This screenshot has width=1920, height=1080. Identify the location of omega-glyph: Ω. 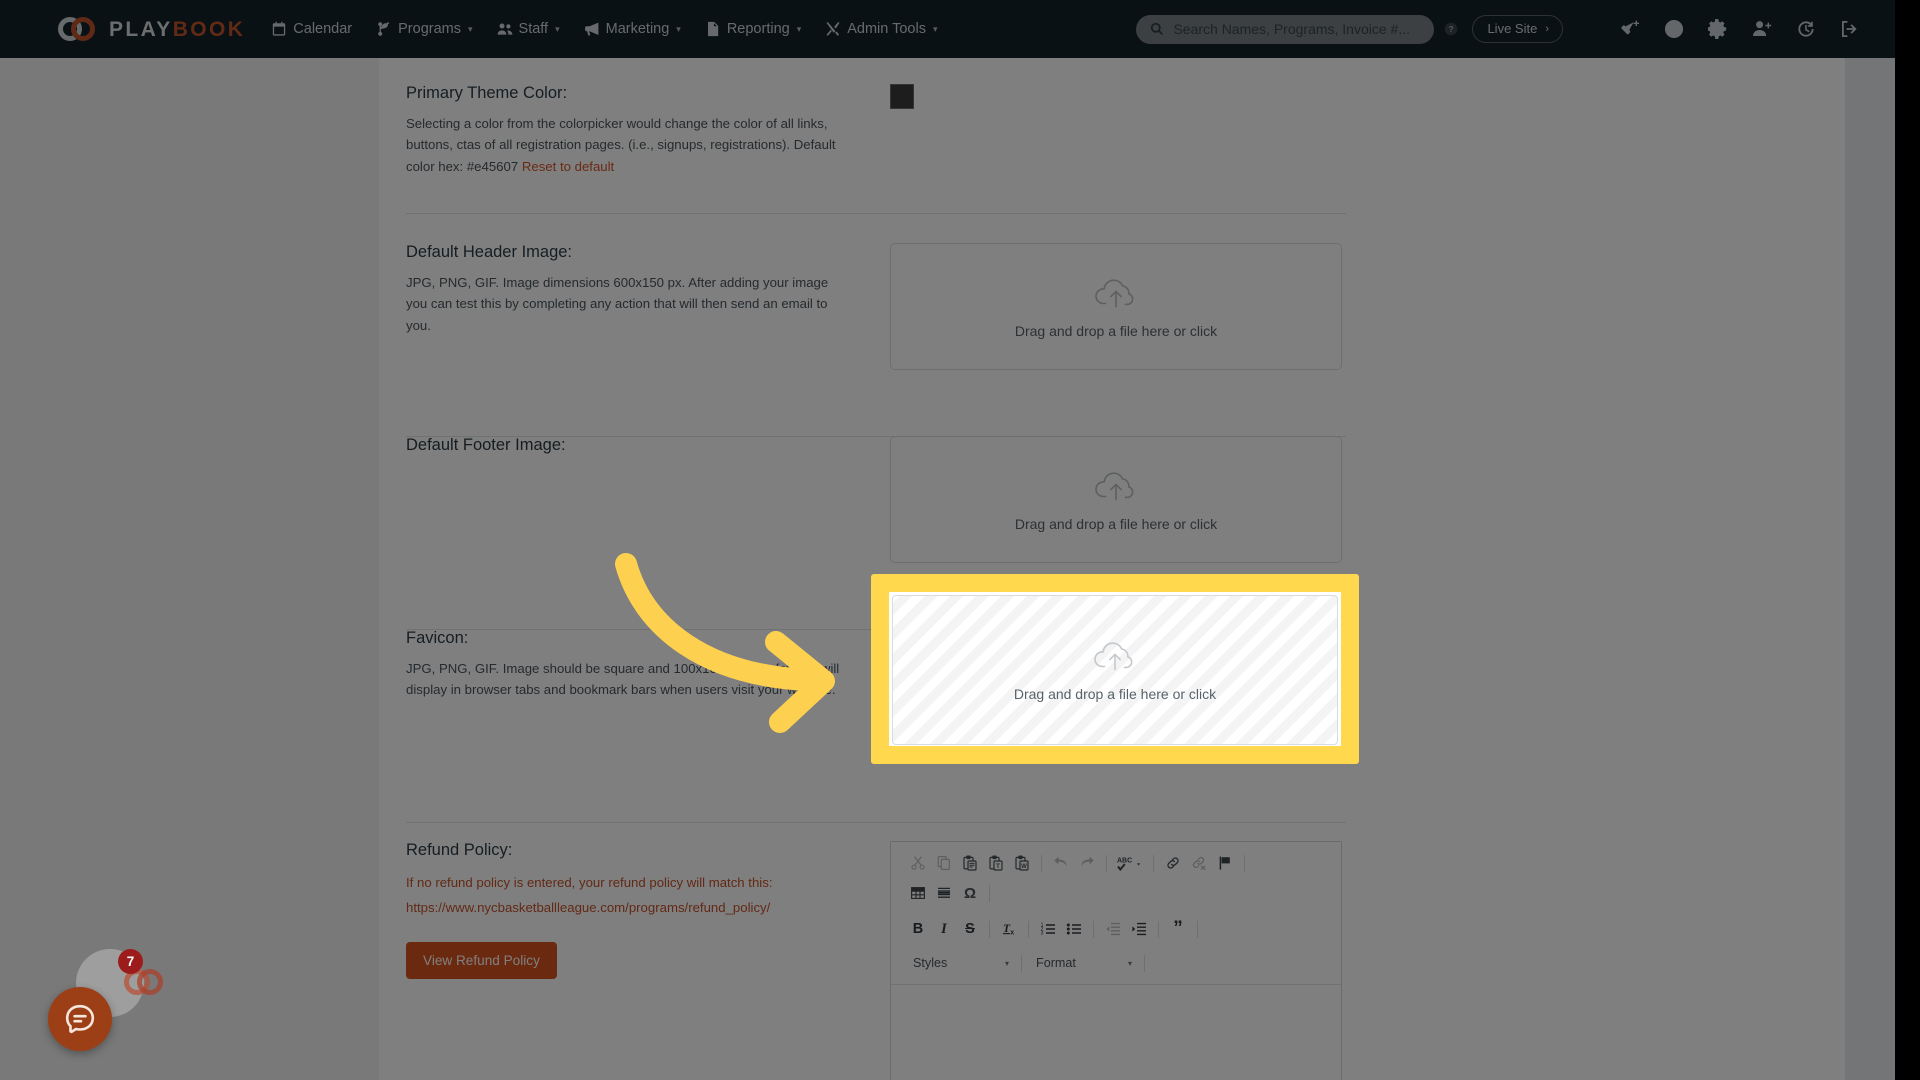
(970, 893).